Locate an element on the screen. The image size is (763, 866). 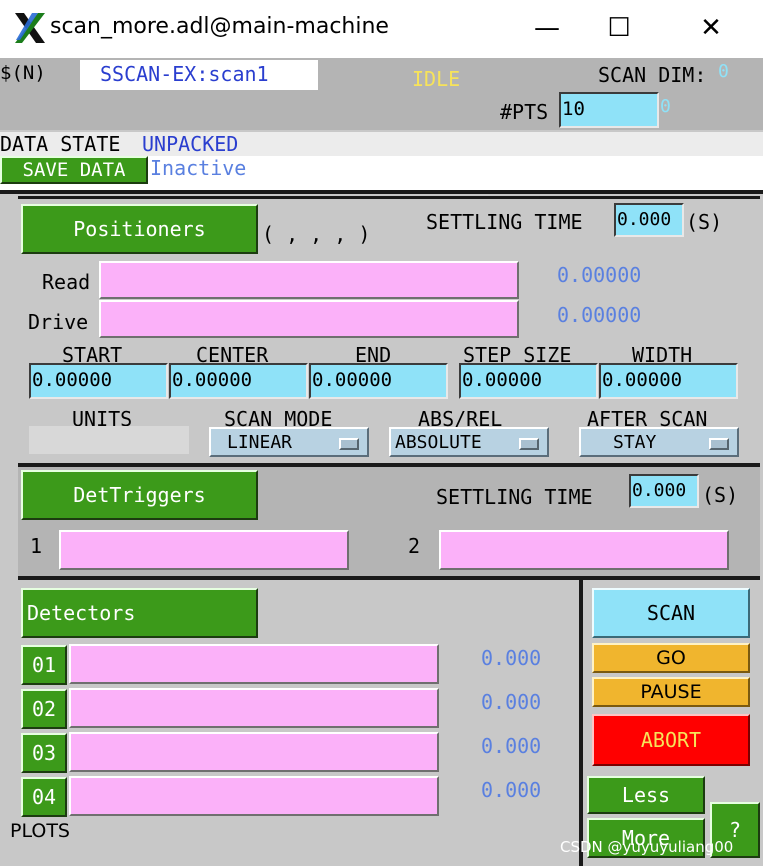
scan-dim-label: SCAN DIM: is located at coordinates (652, 75).